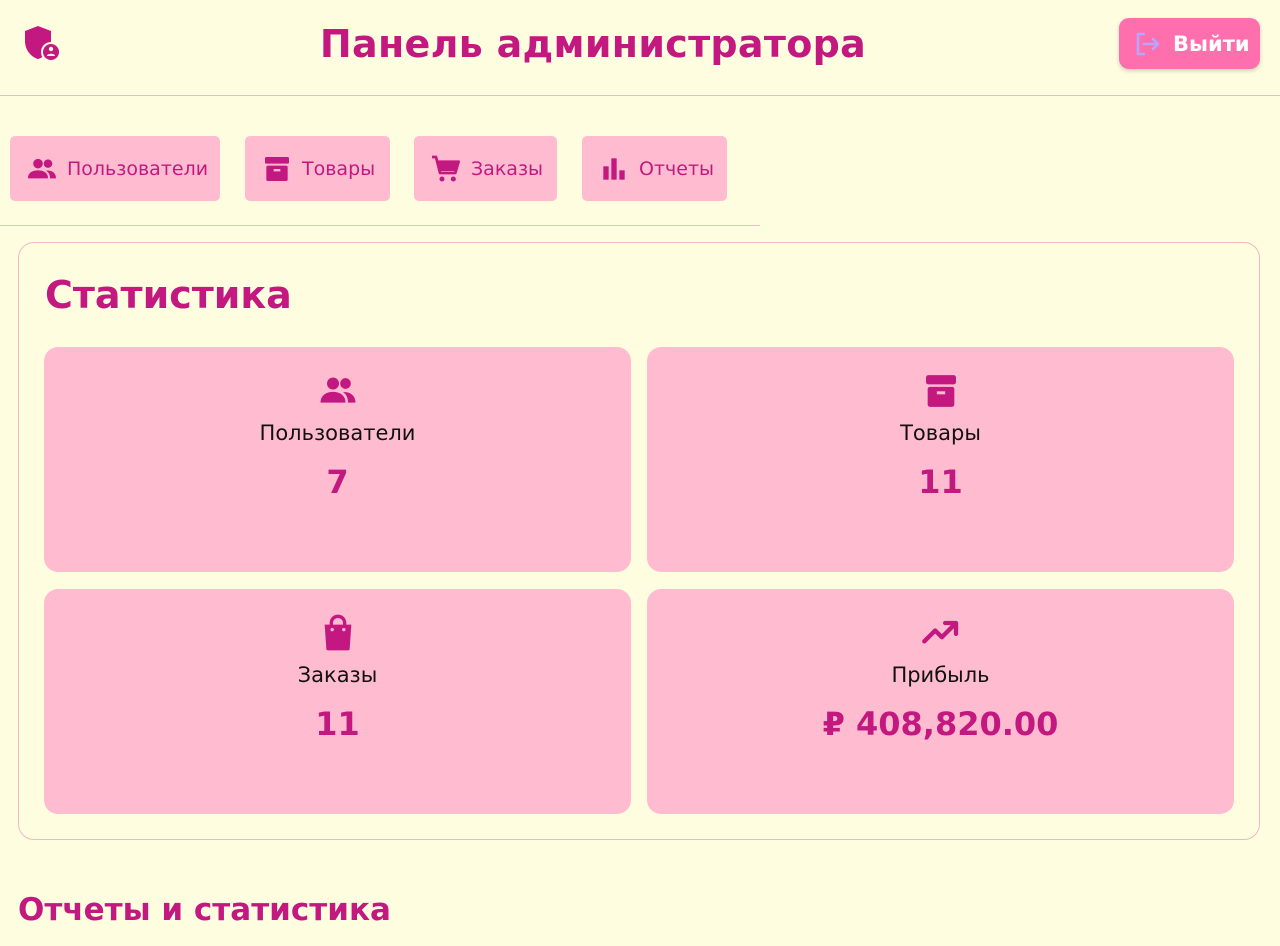  What do you see at coordinates (168, 295) in the screenshot?
I see `statistics-title: Статистика` at bounding box center [168, 295].